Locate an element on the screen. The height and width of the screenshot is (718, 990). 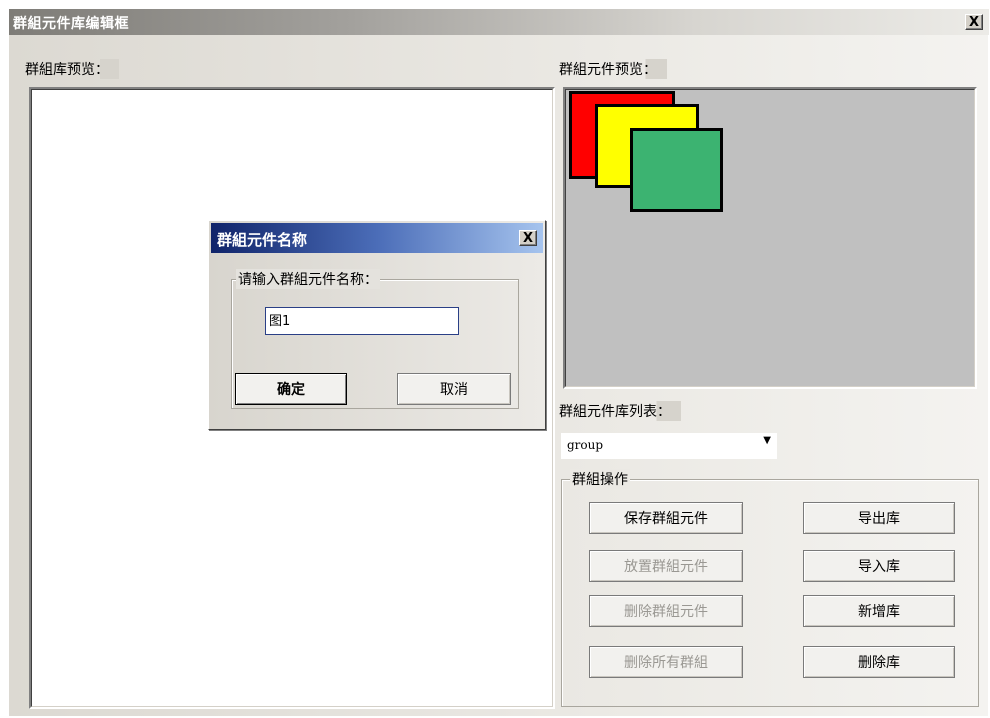
delete-all-groups-button: 删除所有群組 is located at coordinates (666, 662).